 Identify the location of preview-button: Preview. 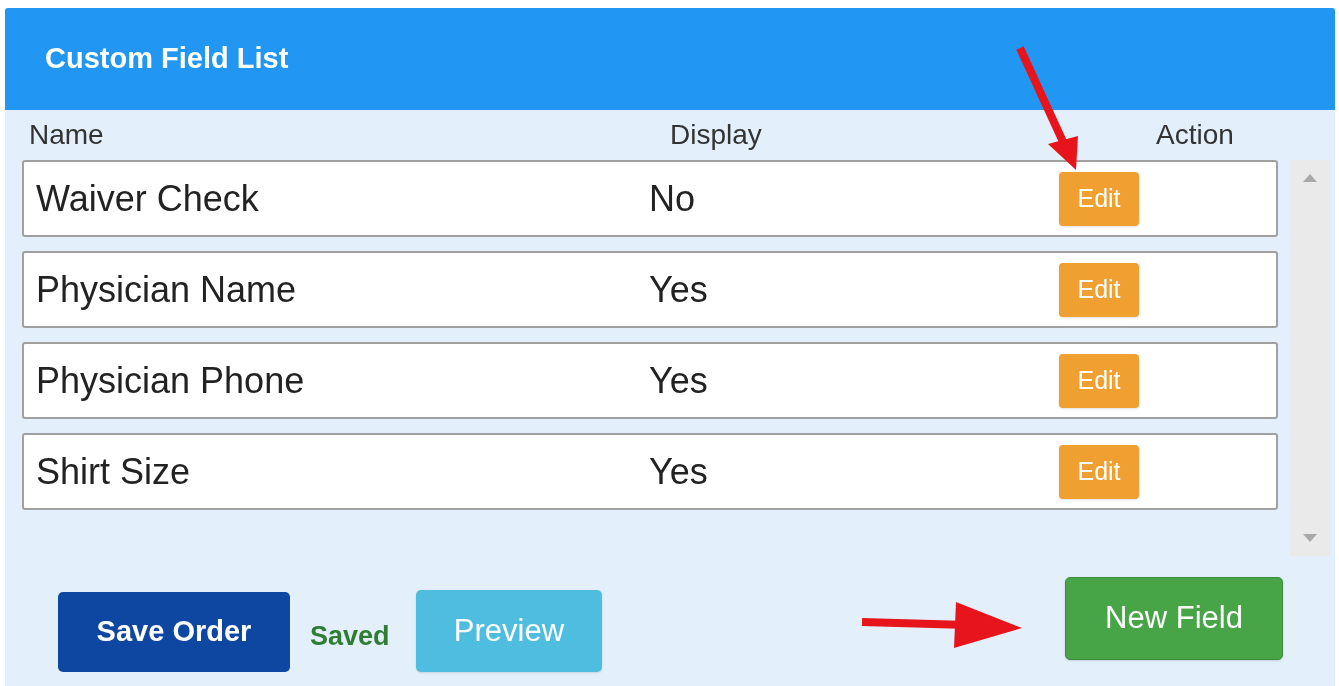
(509, 631).